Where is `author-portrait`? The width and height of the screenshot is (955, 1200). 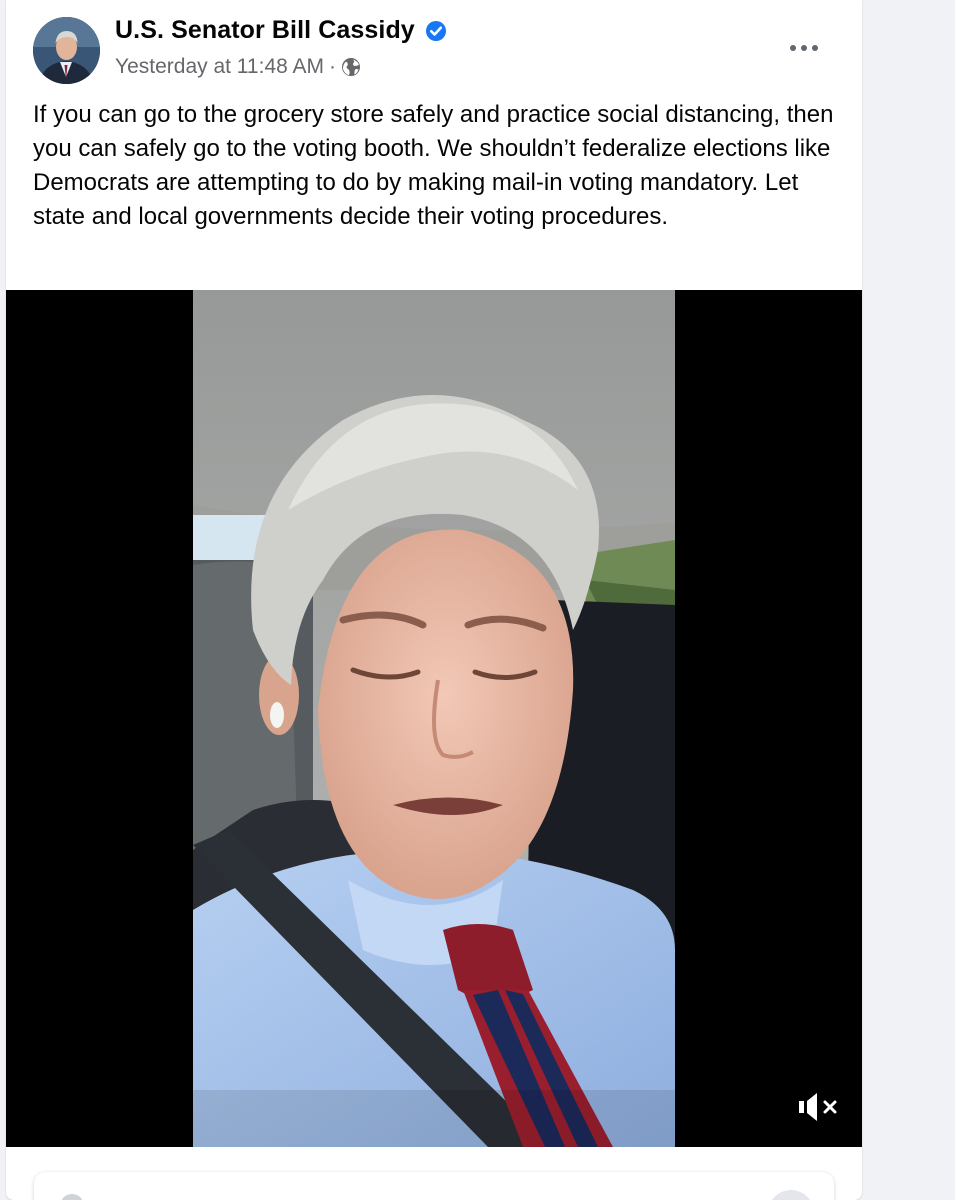
author-portrait is located at coordinates (66, 50).